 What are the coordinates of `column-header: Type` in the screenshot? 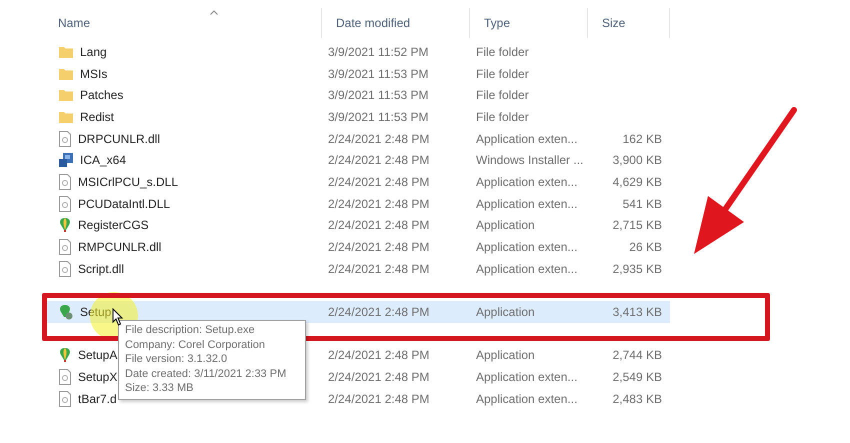 It's located at (528, 23).